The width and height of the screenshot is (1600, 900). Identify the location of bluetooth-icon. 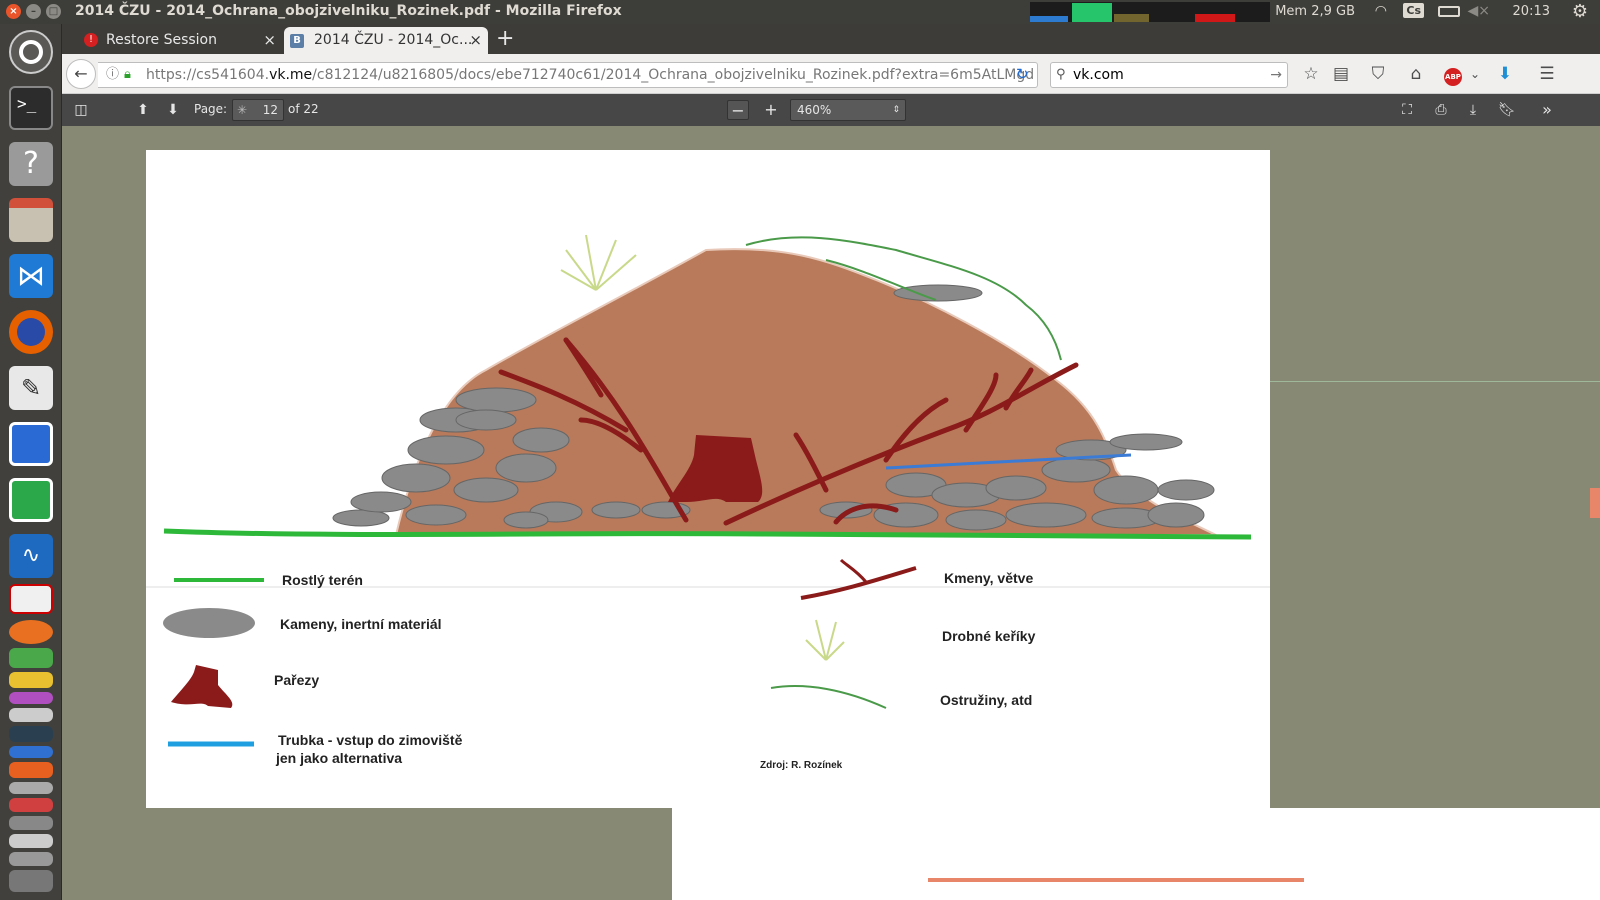
(31, 752).